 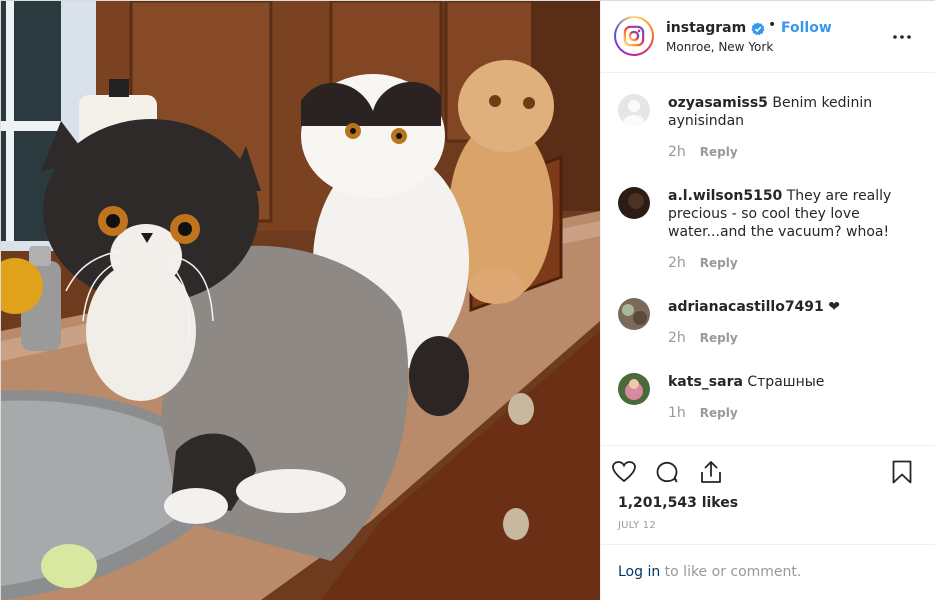 I want to click on comment-username: adrianacastillo7491, so click(x=746, y=307).